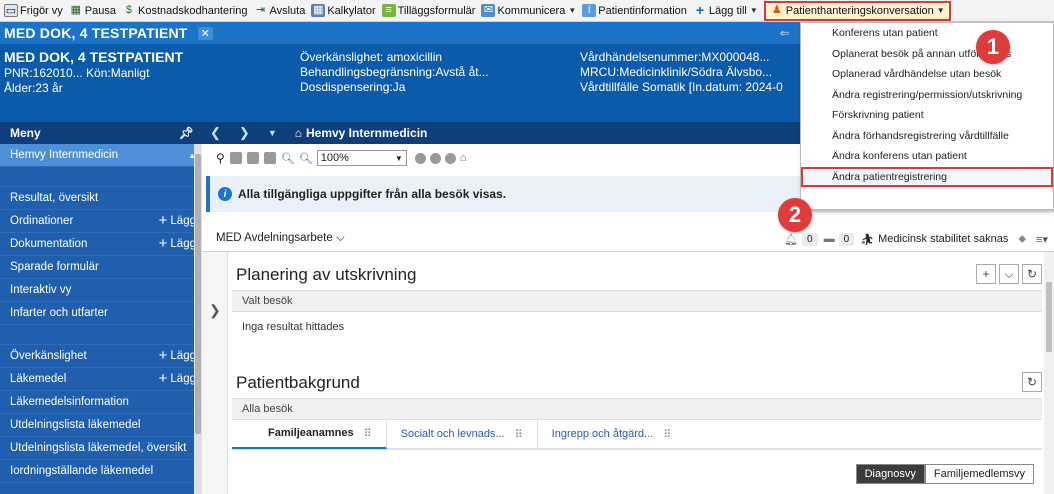  What do you see at coordinates (279, 10) in the screenshot?
I see `toolbar-avsluta: ⇥ Avsluta` at bounding box center [279, 10].